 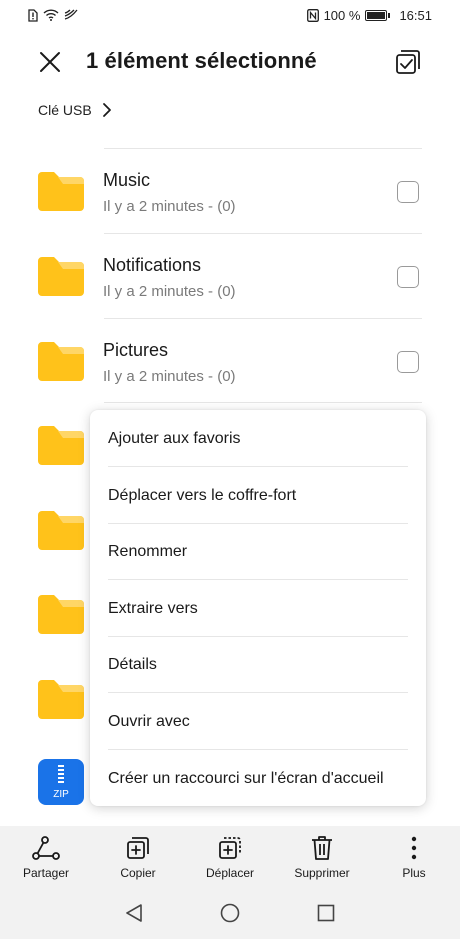 I want to click on menu-item-details: Détails, so click(x=258, y=664).